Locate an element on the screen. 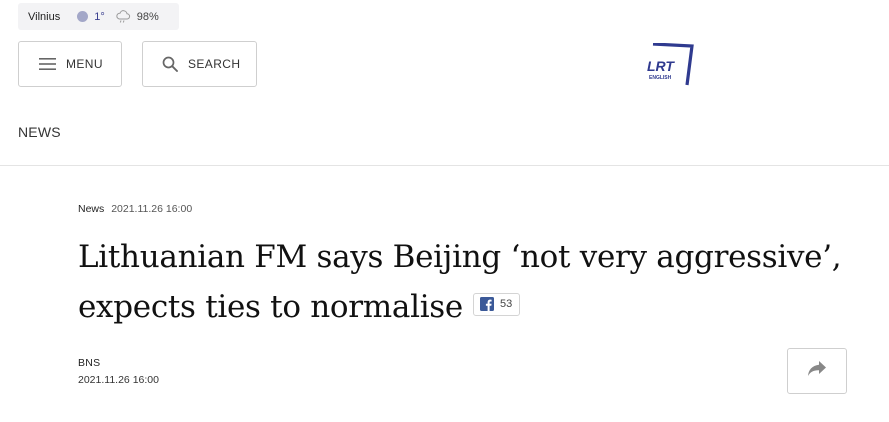 This screenshot has height=422, width=889. share-button is located at coordinates (817, 371).